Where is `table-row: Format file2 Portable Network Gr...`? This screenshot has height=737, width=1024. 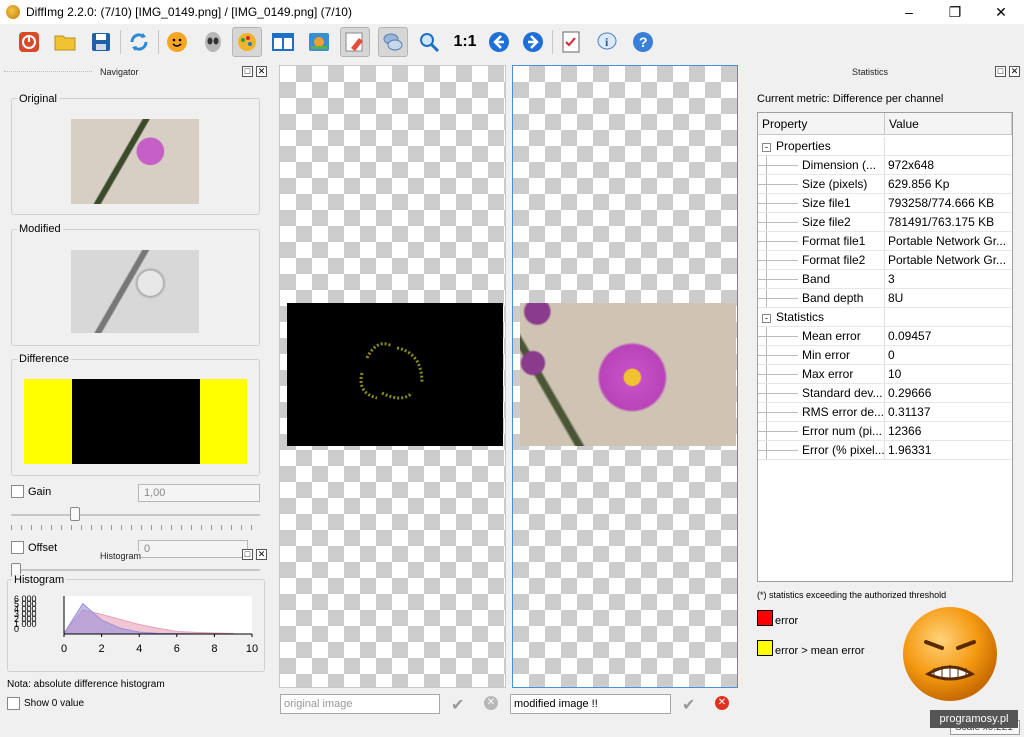
table-row: Format file2 Portable Network Gr... is located at coordinates (885, 260).